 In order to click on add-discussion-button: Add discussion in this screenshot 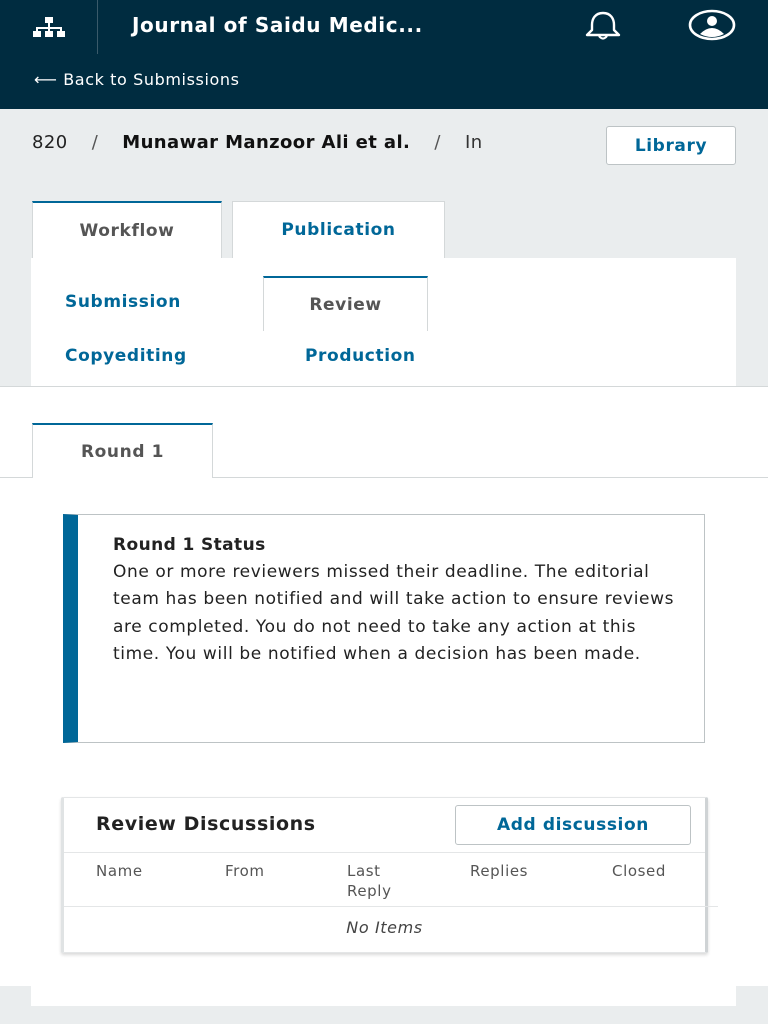, I will do `click(573, 825)`.